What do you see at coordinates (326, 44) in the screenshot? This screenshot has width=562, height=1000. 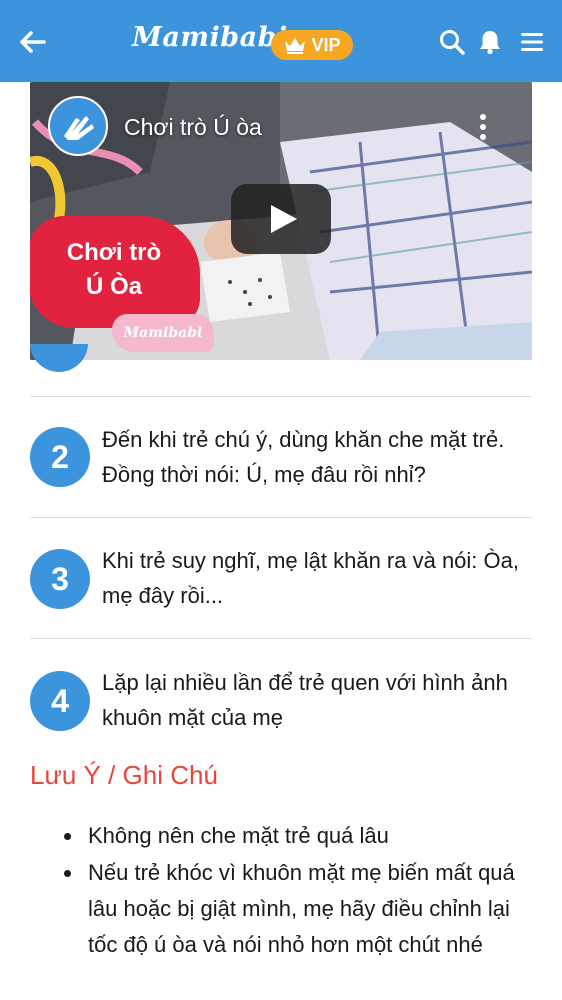 I see `vip-label: VIP` at bounding box center [326, 44].